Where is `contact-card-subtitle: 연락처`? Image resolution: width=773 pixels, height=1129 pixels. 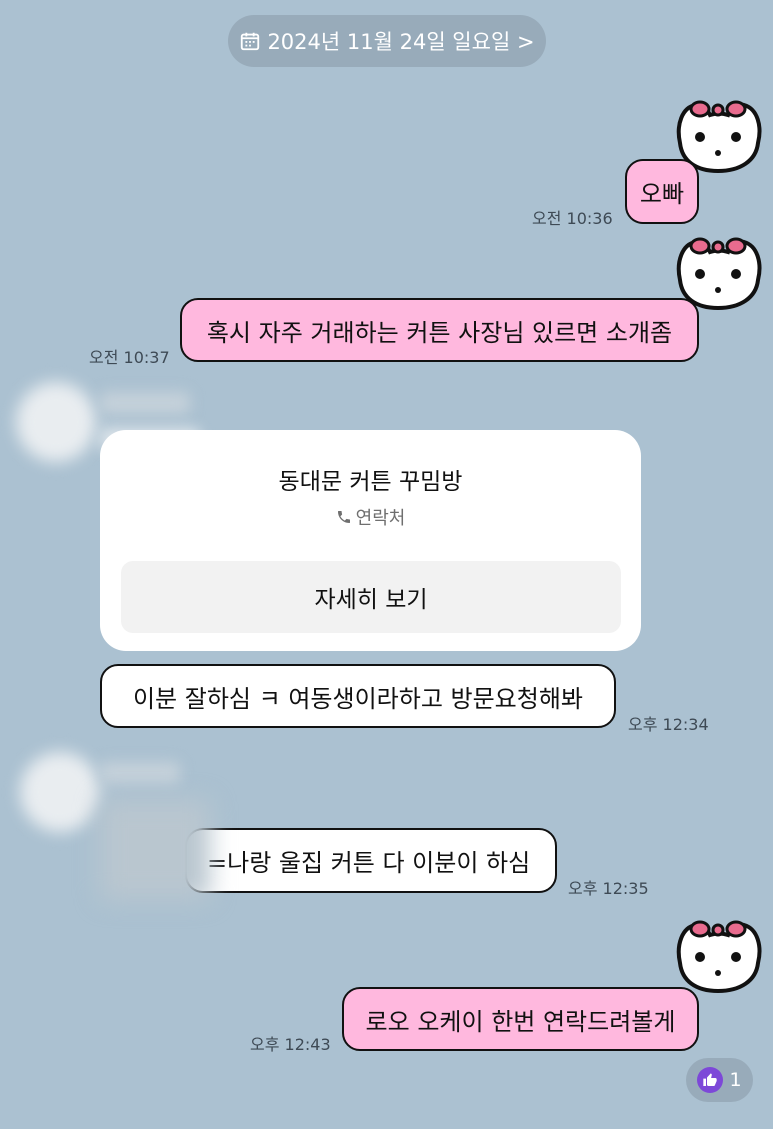
contact-card-subtitle: 연락처 is located at coordinates (370, 517).